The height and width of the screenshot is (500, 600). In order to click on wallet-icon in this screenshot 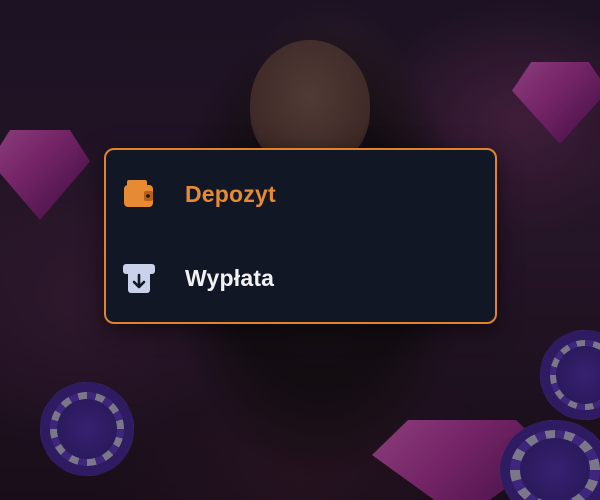, I will do `click(139, 194)`.